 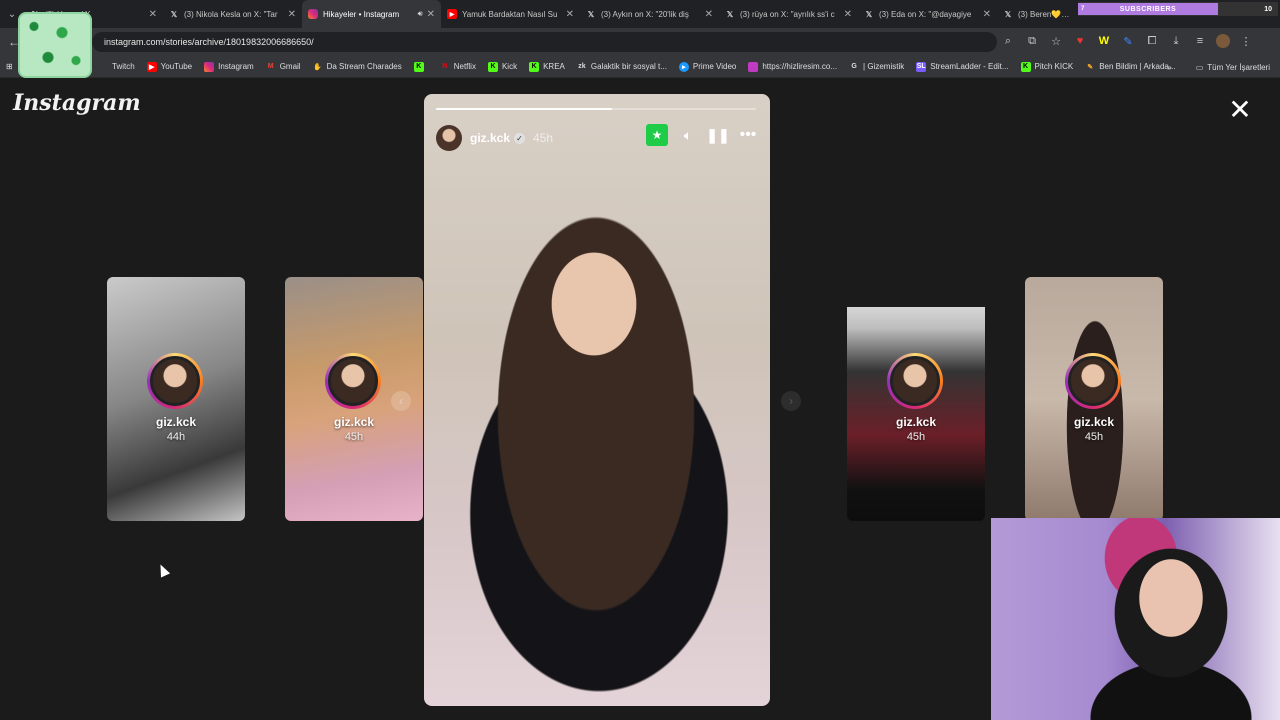 What do you see at coordinates (1054, 66) in the screenshot?
I see `bookmark-label: Pitch KICK` at bounding box center [1054, 66].